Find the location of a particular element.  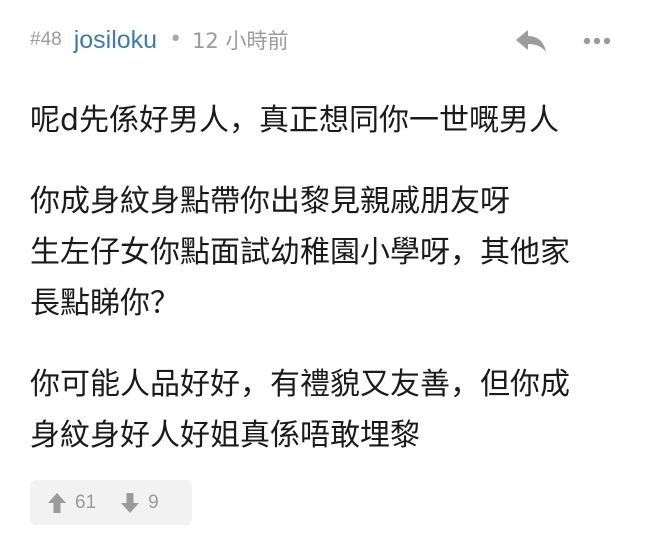

reply-arrow-icon is located at coordinates (531, 41).